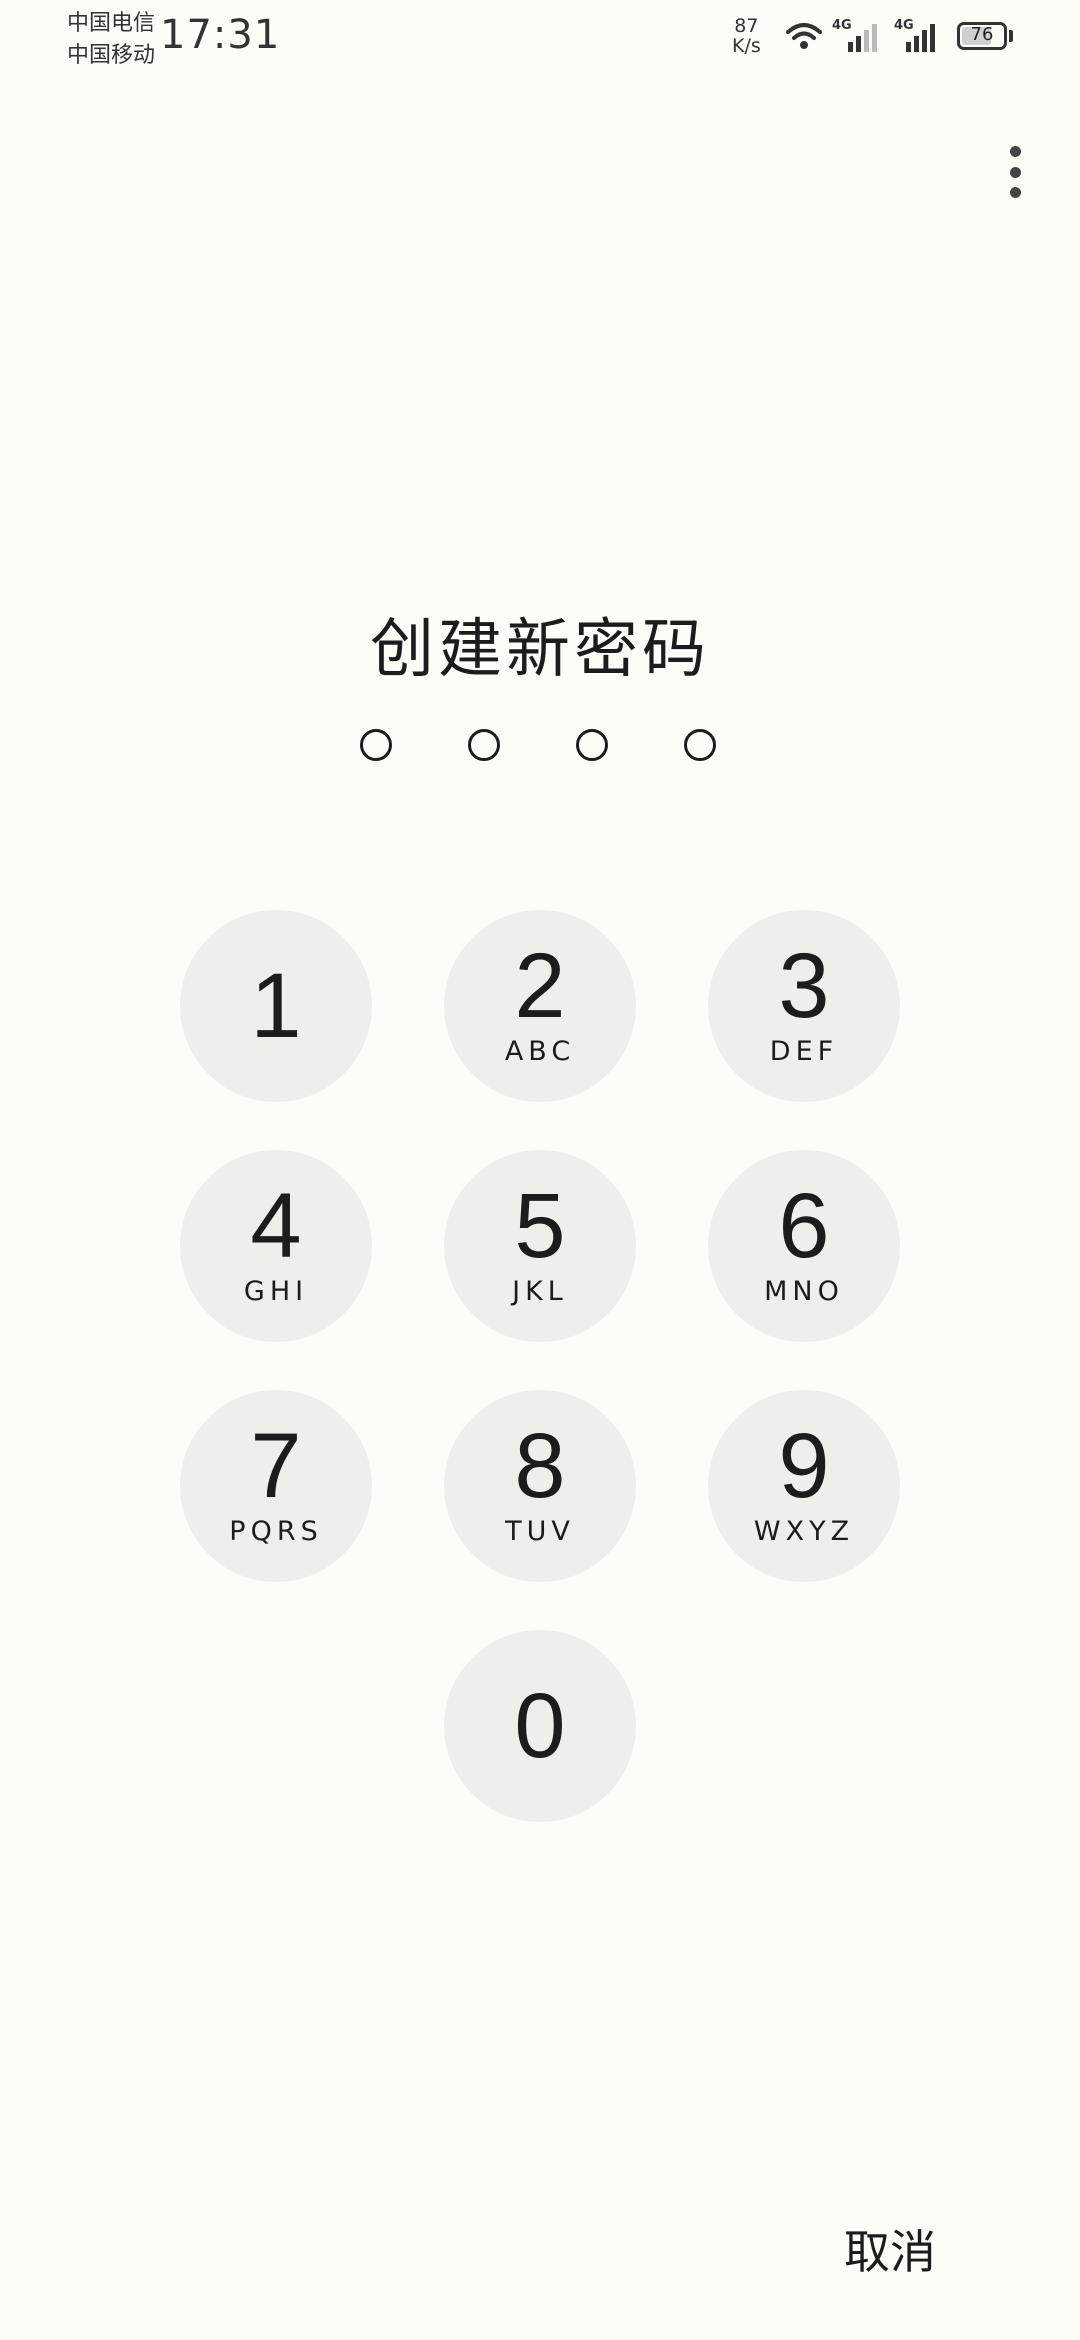 Image resolution: width=1080 pixels, height=2340 pixels. What do you see at coordinates (540, 986) in the screenshot?
I see `key-digit: 2` at bounding box center [540, 986].